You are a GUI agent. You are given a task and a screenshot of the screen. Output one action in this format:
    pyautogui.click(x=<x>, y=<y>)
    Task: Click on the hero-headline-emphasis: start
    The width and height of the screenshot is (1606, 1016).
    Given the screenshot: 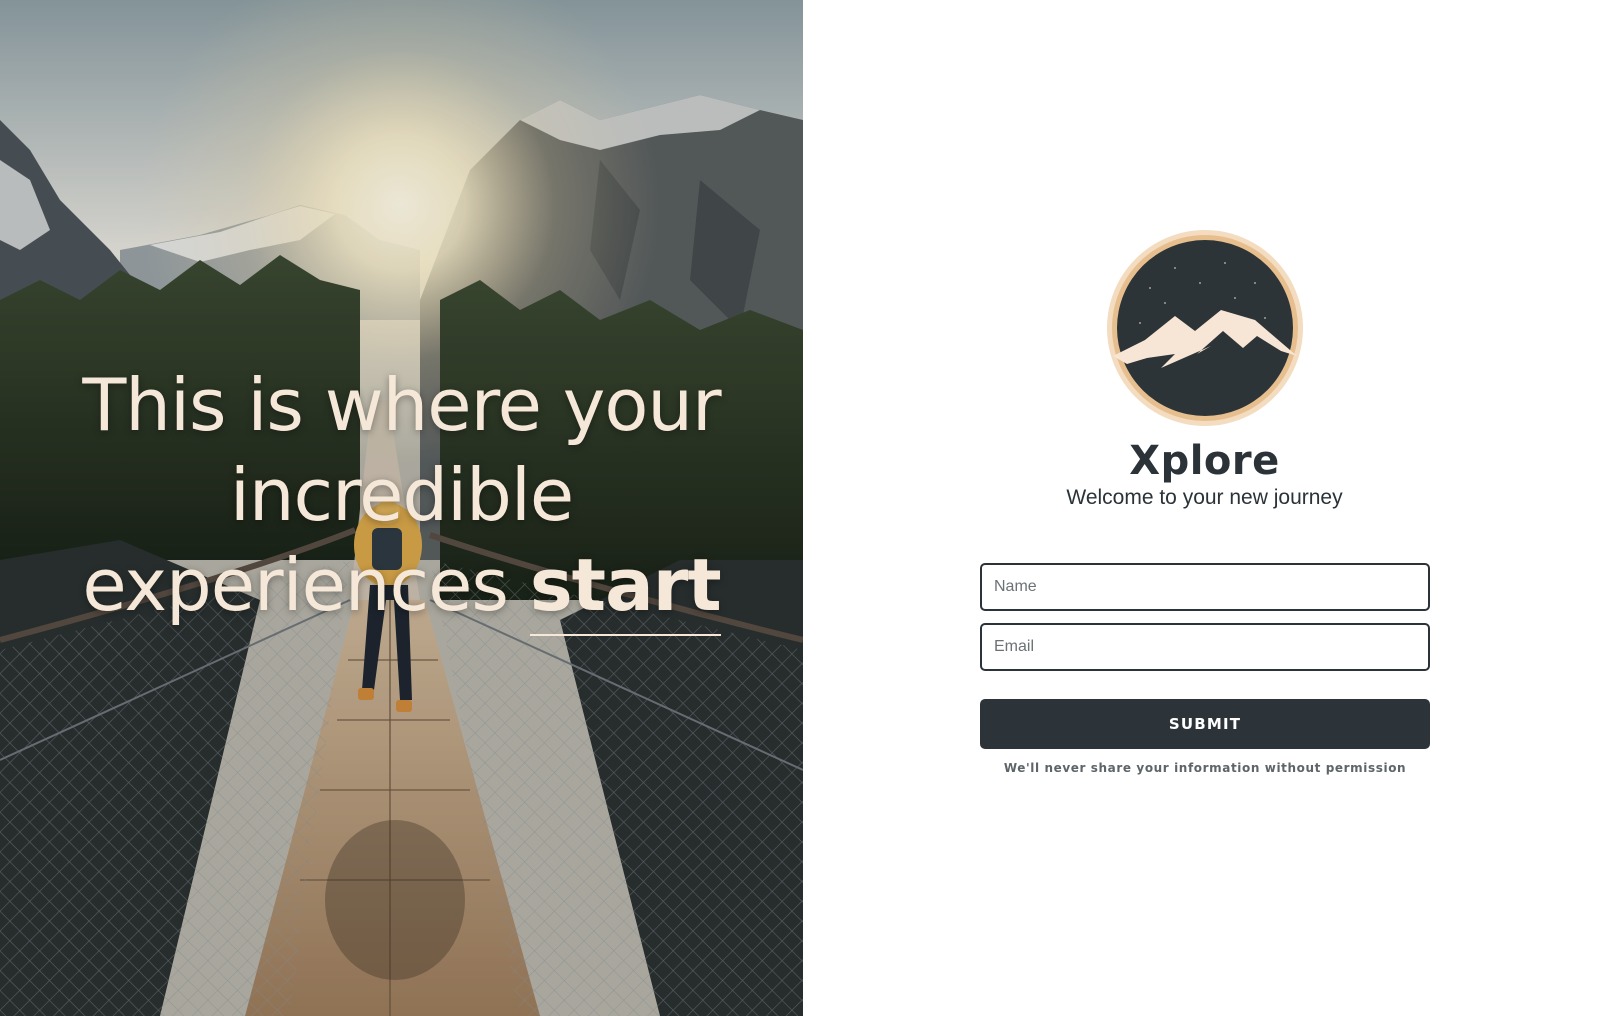 What is the action you would take?
    pyautogui.click(x=625, y=588)
    